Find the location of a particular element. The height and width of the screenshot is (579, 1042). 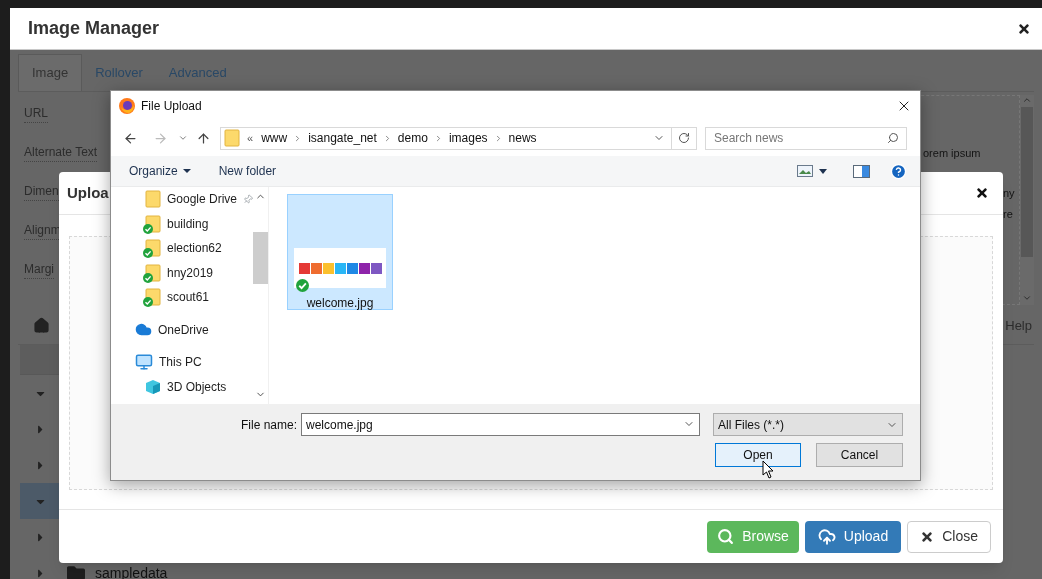

preview-pane-icon is located at coordinates (861, 171).